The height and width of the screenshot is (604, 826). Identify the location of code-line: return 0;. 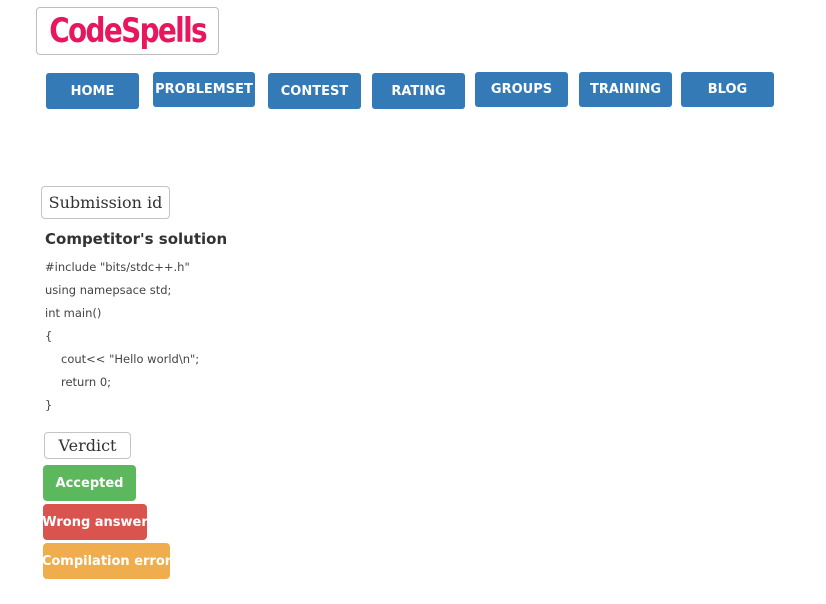
(86, 382).